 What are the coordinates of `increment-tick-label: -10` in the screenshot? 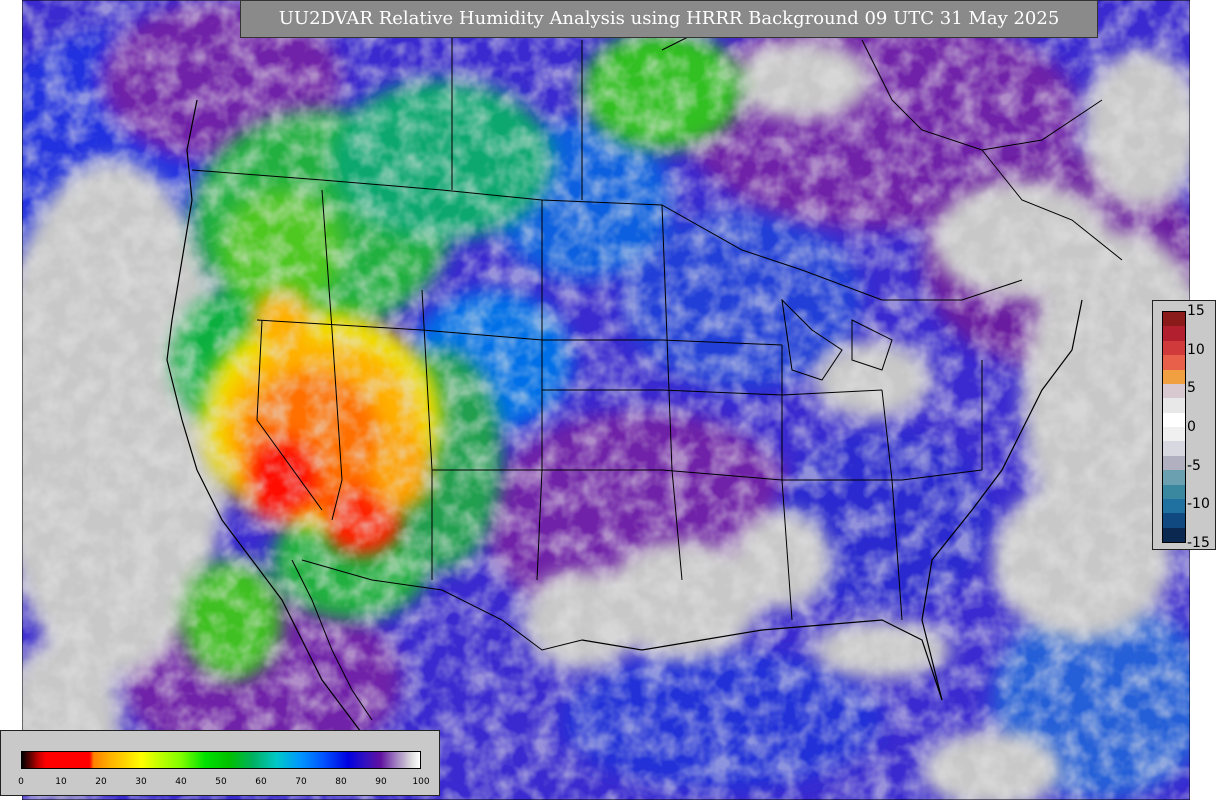 It's located at (1198, 504).